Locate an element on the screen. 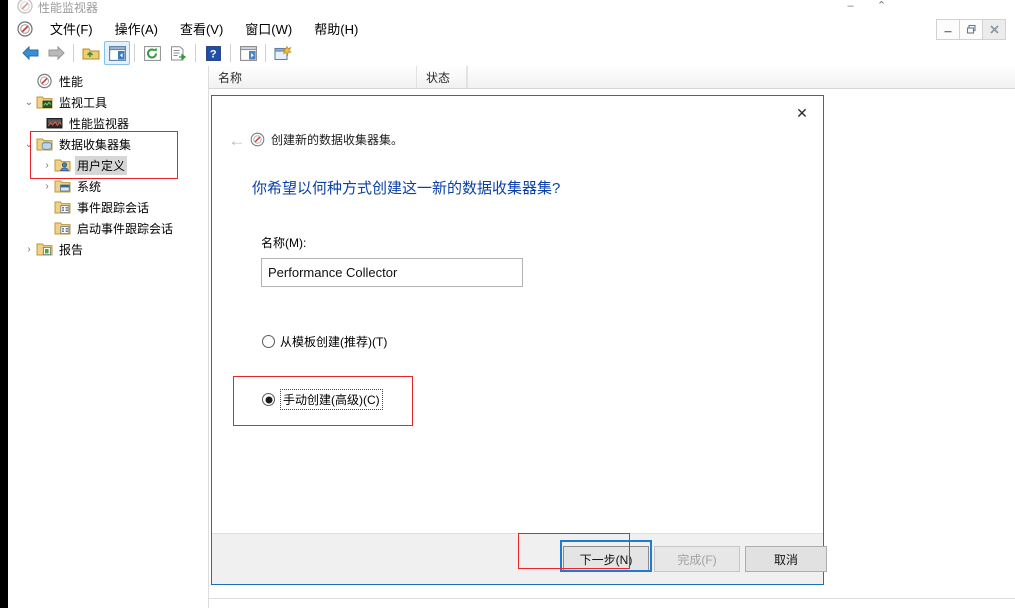 This screenshot has height=608, width=1015. mdi-restore-button is located at coordinates (971, 29).